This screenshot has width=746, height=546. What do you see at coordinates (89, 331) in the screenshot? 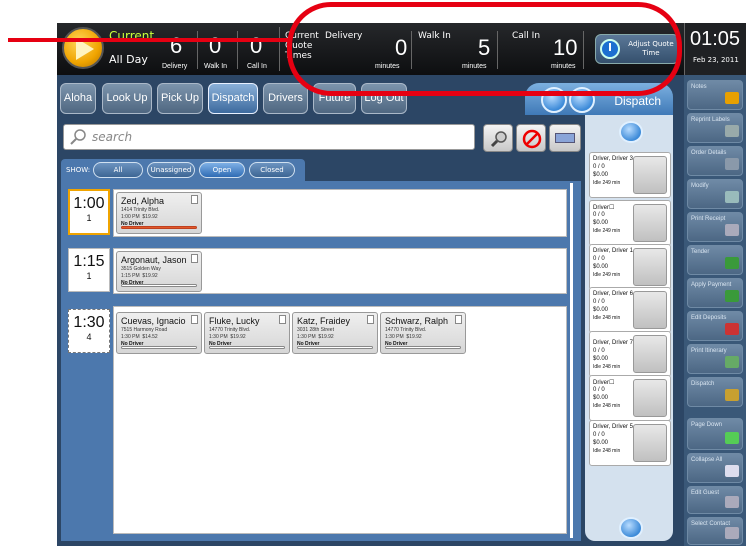
I see `time-slot: 1:30 4` at bounding box center [89, 331].